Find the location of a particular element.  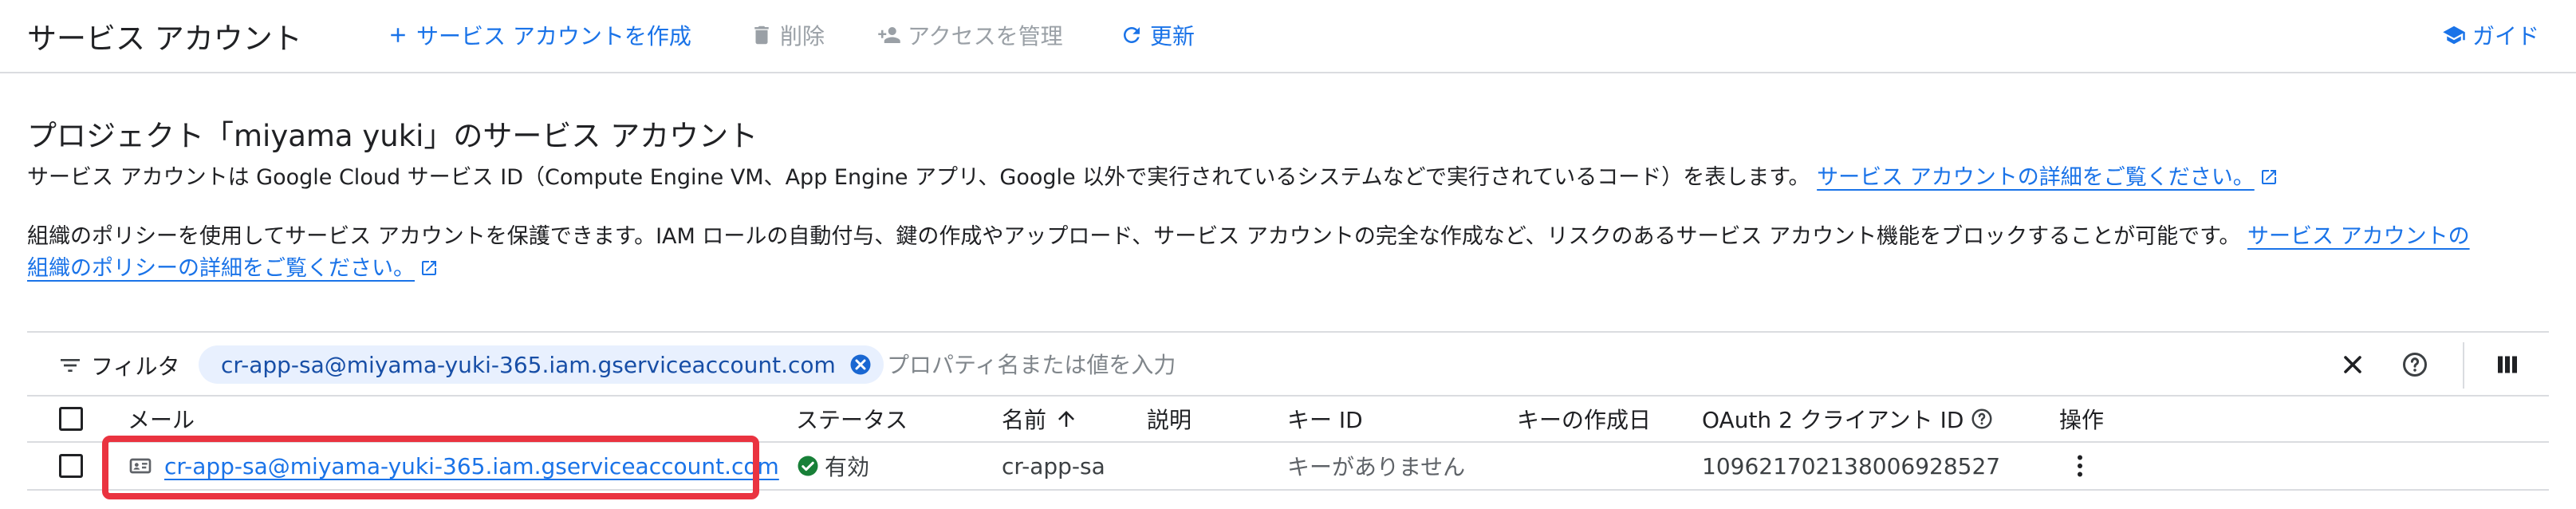

column-header-key-id: キー ID is located at coordinates (1325, 419).